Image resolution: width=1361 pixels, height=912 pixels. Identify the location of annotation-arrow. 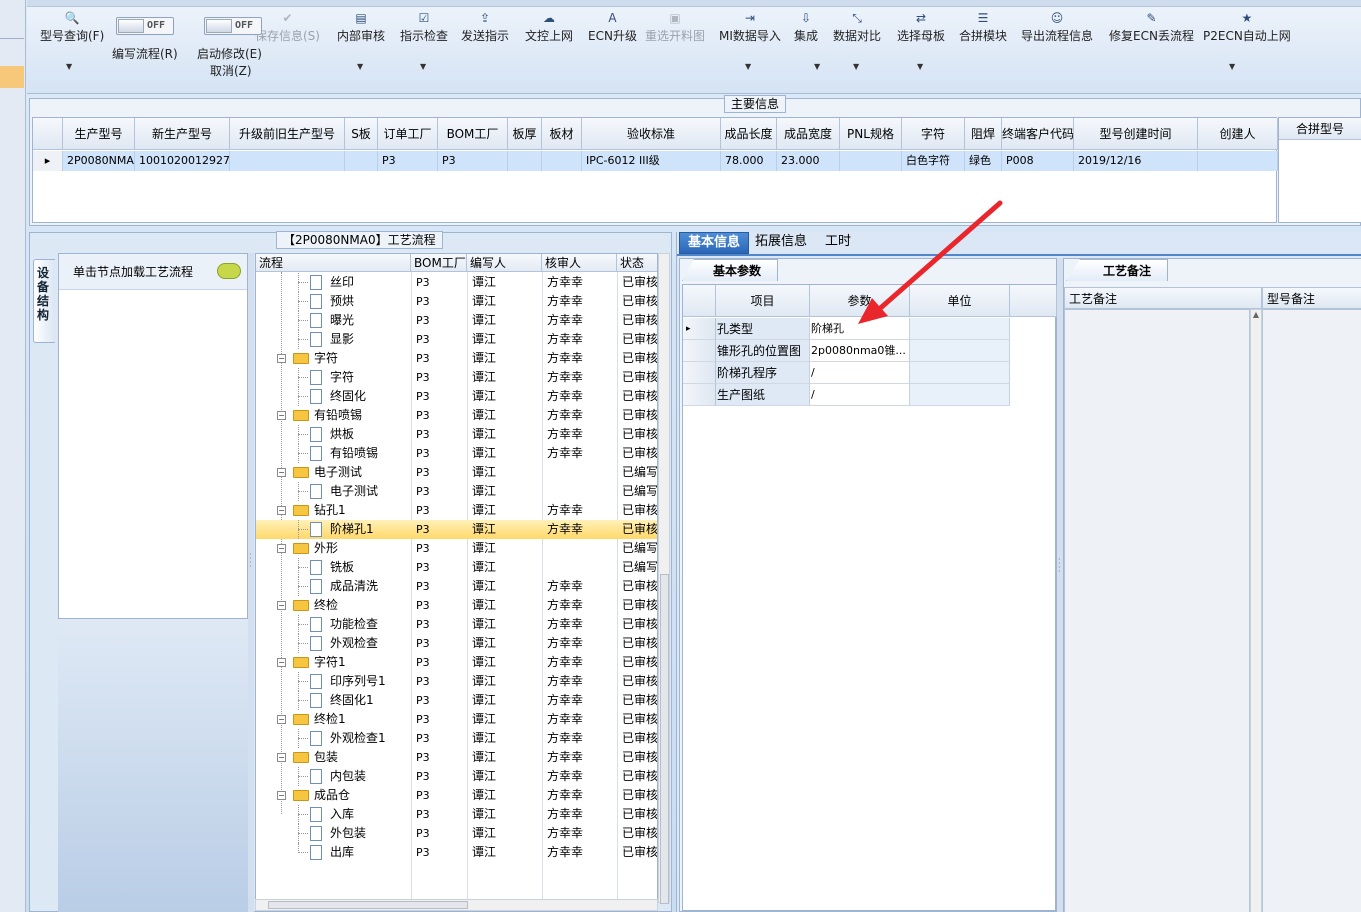
(930, 262).